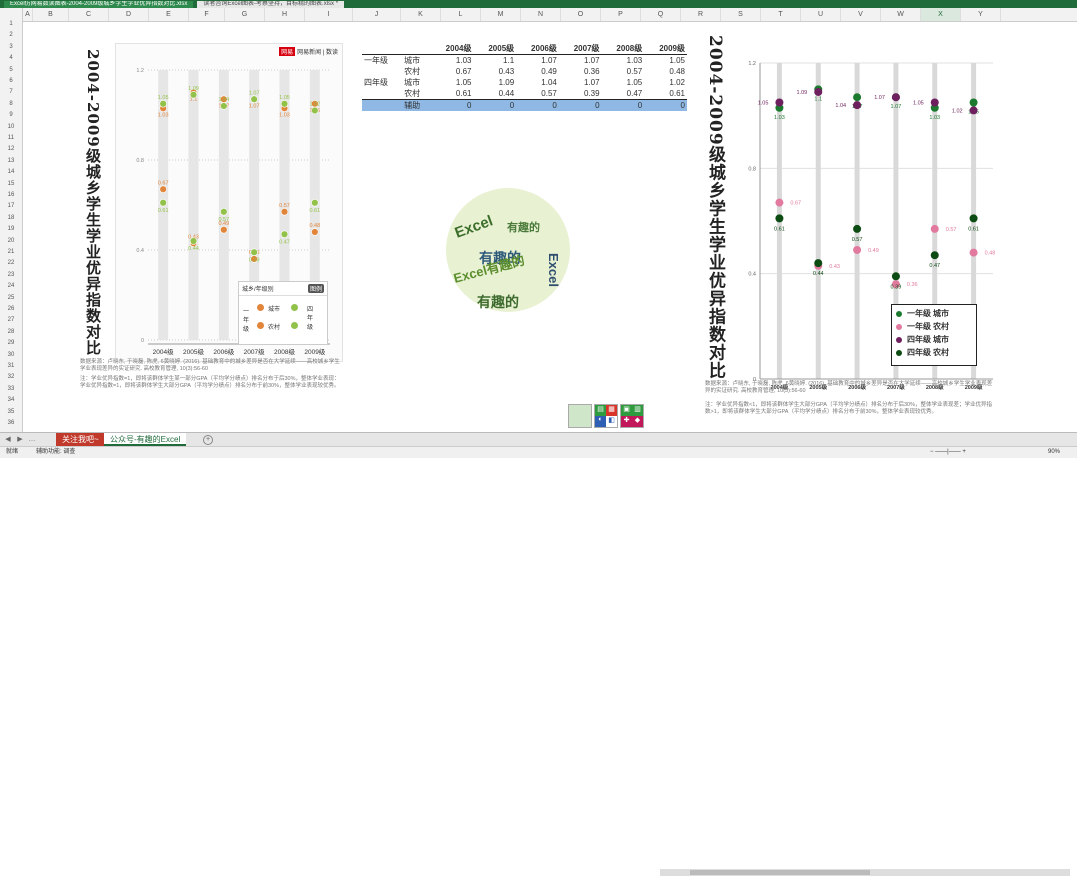 The width and height of the screenshot is (1077, 876). What do you see at coordinates (329, 14) in the screenshot?
I see `column-header-I: I` at bounding box center [329, 14].